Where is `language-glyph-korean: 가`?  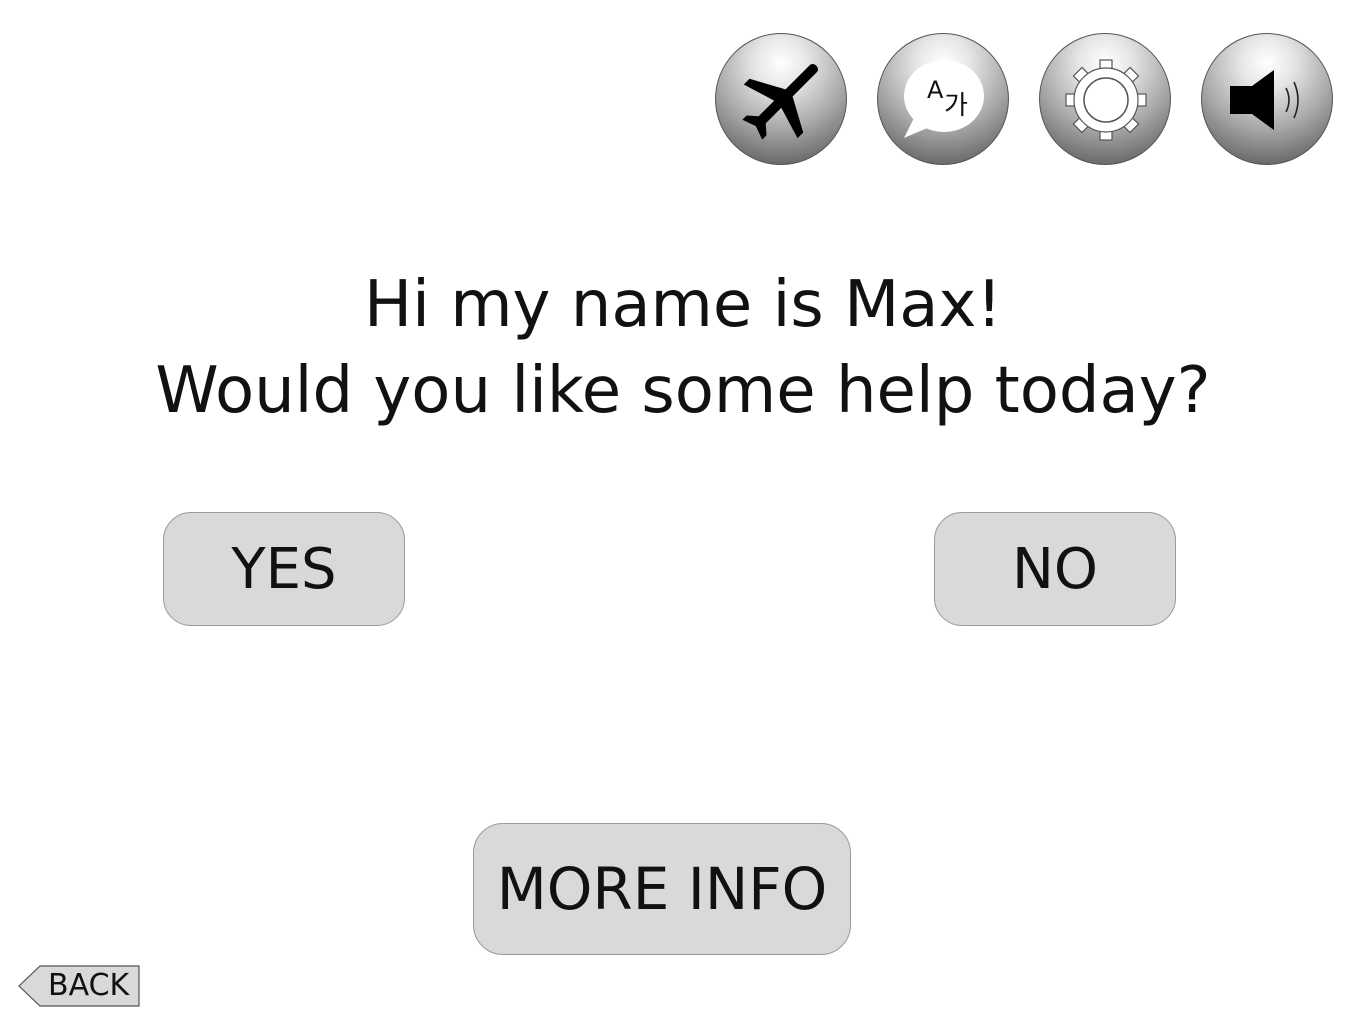
language-glyph-korean: 가 is located at coordinates (956, 106).